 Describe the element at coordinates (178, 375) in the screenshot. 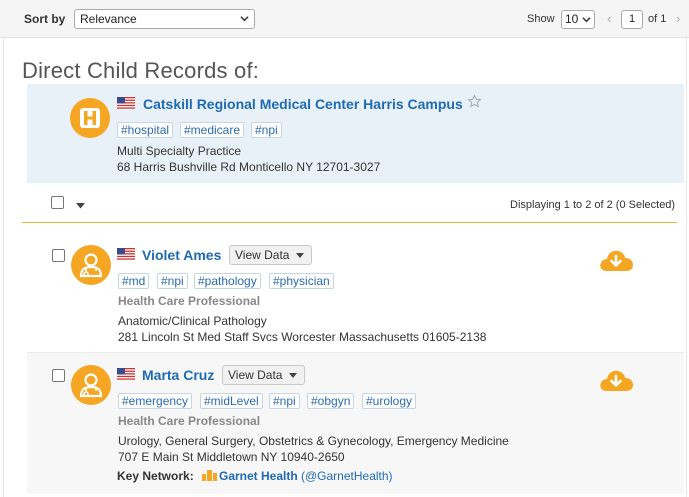

I see `record-name-link: Marta Cruz` at that location.